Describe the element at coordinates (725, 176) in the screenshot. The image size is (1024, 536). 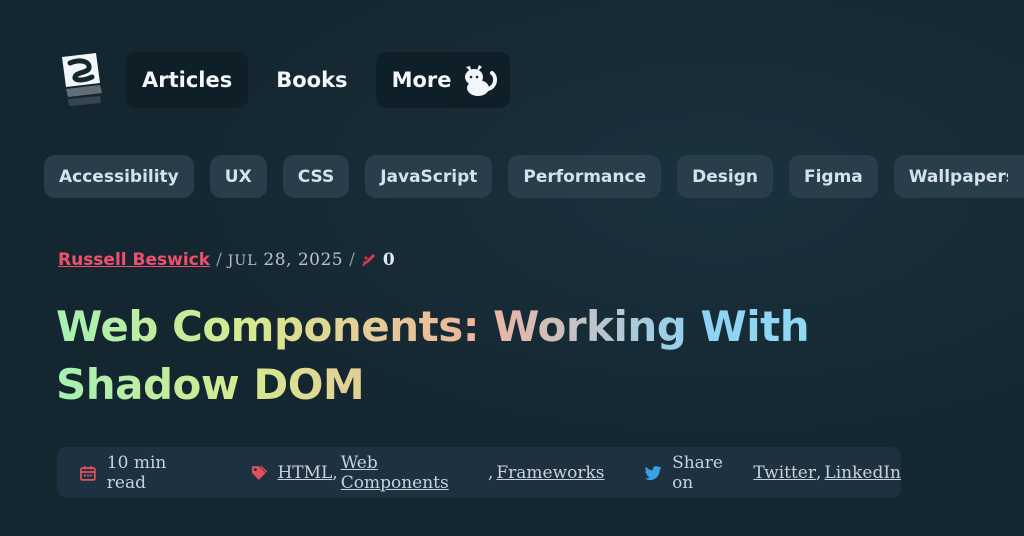
I see `category-design: Design` at that location.